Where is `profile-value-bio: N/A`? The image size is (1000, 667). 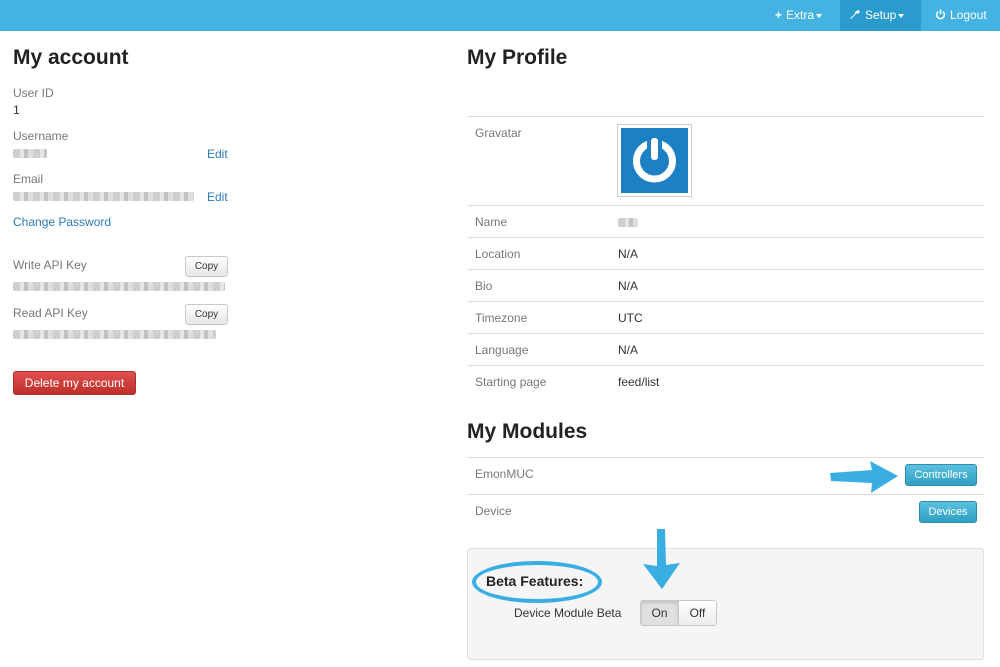 profile-value-bio: N/A is located at coordinates (628, 286).